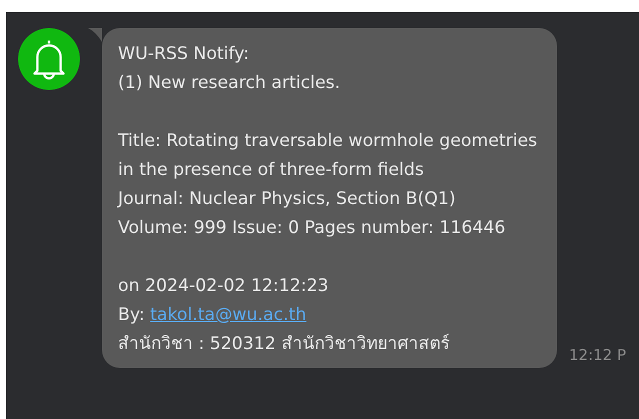 The width and height of the screenshot is (639, 419). What do you see at coordinates (184, 54) in the screenshot?
I see `message-line: WU-RSS Notify:` at bounding box center [184, 54].